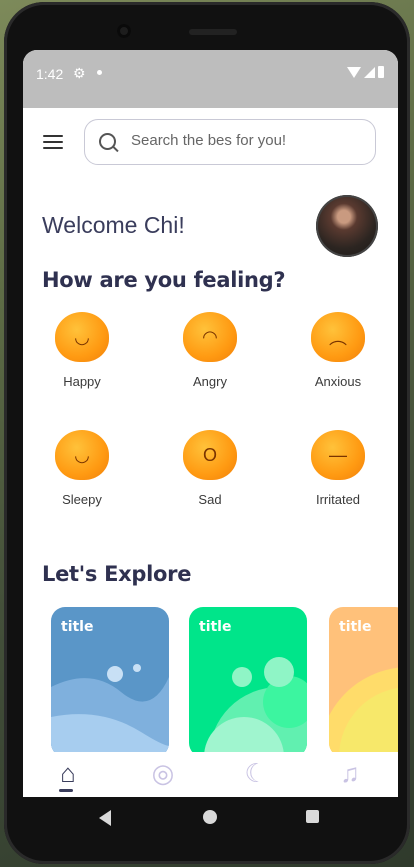 The height and width of the screenshot is (867, 414). Describe the element at coordinates (53, 143) in the screenshot. I see `hamburger-menu-icon` at that location.